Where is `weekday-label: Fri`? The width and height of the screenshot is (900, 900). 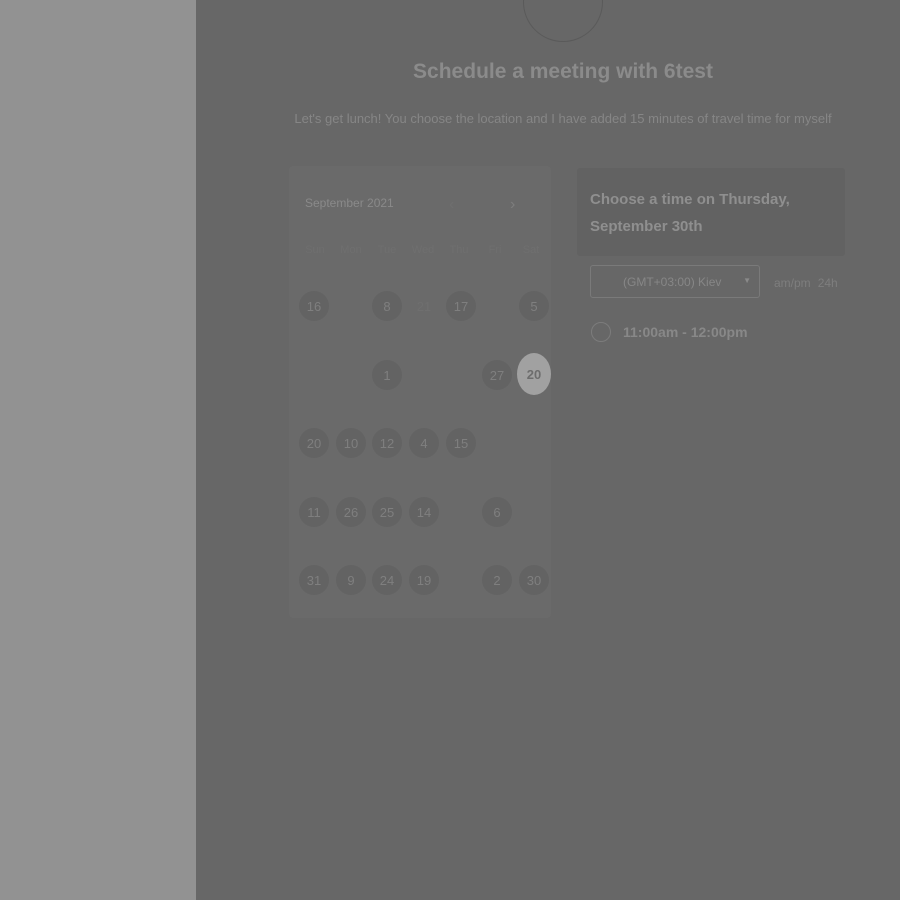
weekday-label: Fri is located at coordinates (495, 250).